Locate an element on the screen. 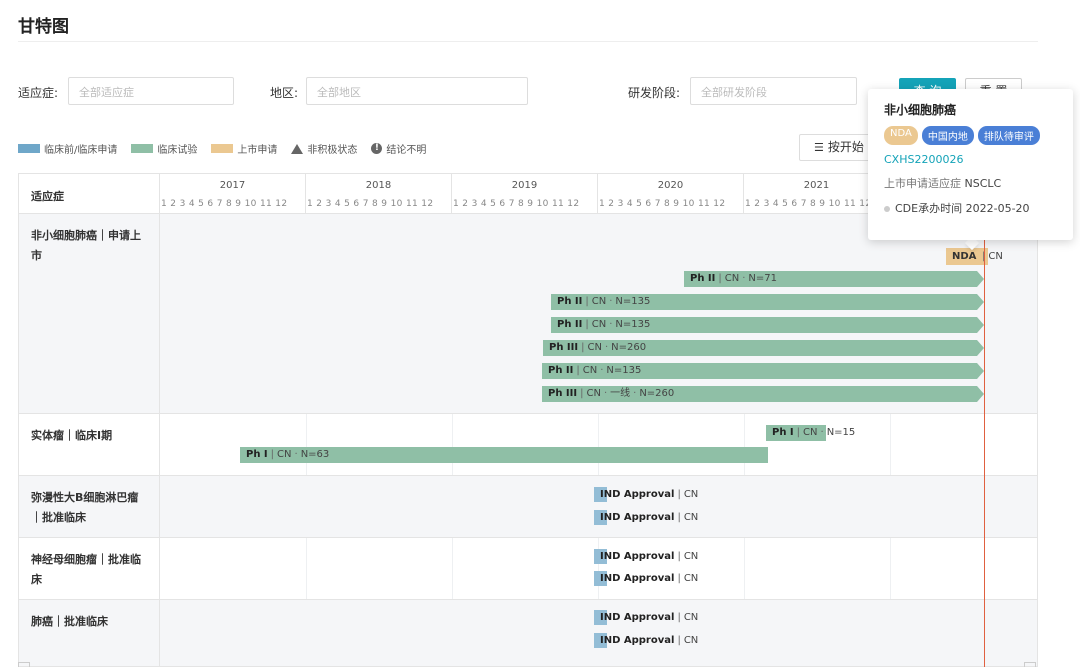 The height and width of the screenshot is (667, 1080). indication-column-header: 适应症 is located at coordinates (89, 194).